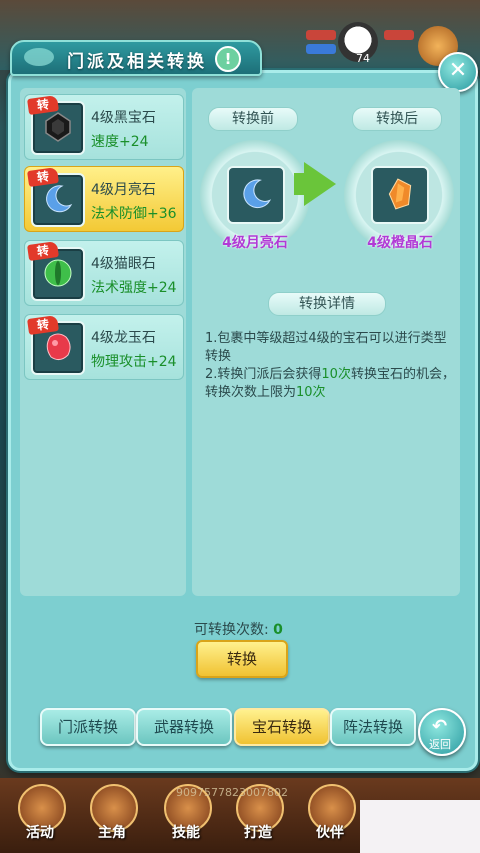 This screenshot has width=480, height=853. Describe the element at coordinates (88, 727) in the screenshot. I see `tab-sect-conversion: 门派转换` at that location.